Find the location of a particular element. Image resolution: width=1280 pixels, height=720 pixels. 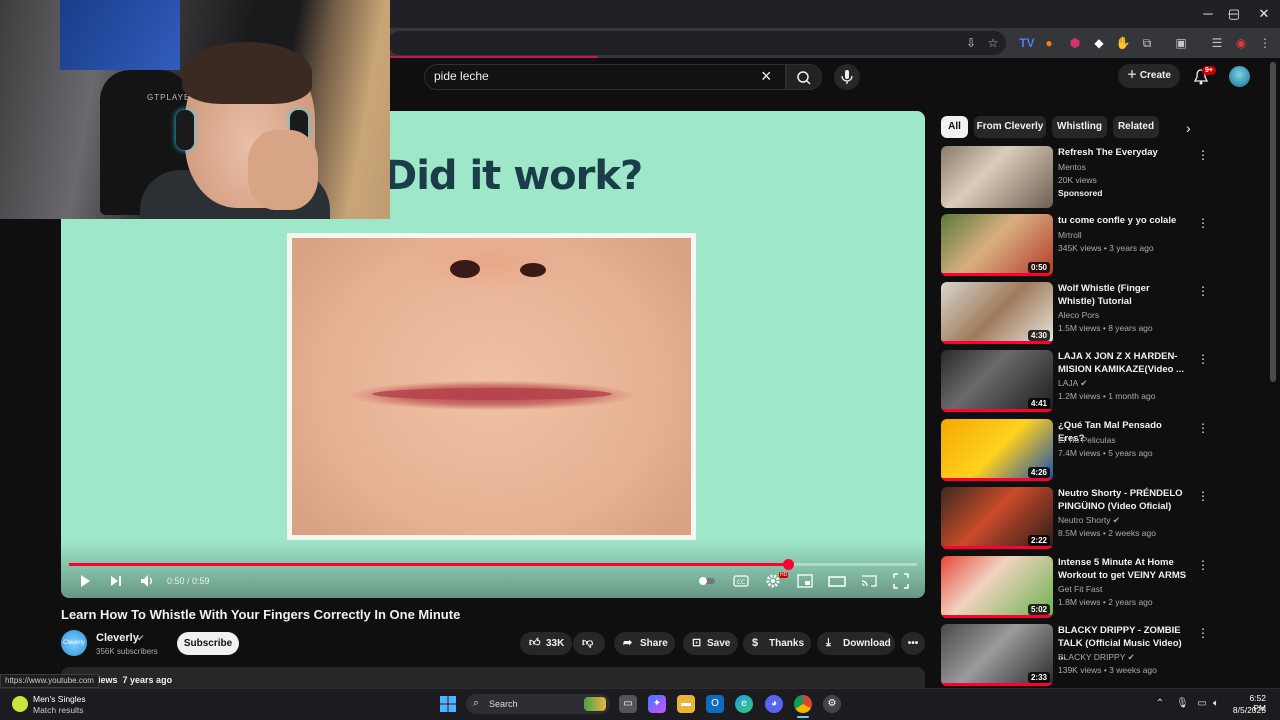

maximize-button: ▢ is located at coordinates (1234, 14).